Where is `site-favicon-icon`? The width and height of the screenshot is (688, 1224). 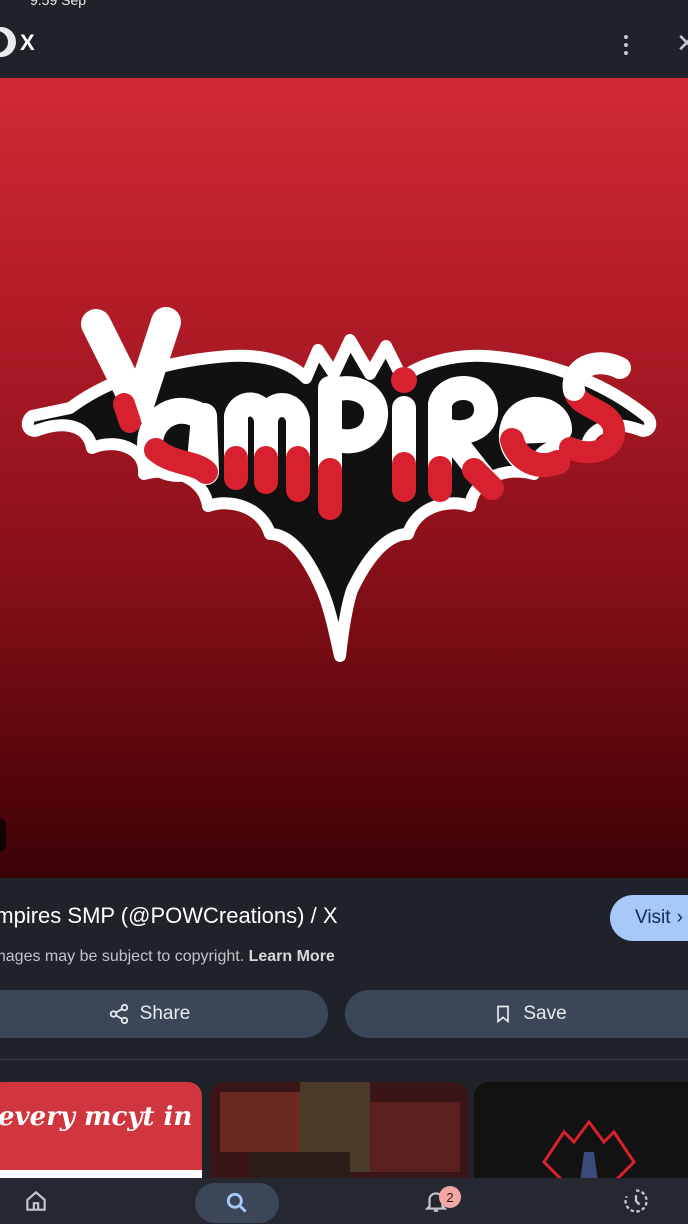
site-favicon-icon is located at coordinates (8, 42).